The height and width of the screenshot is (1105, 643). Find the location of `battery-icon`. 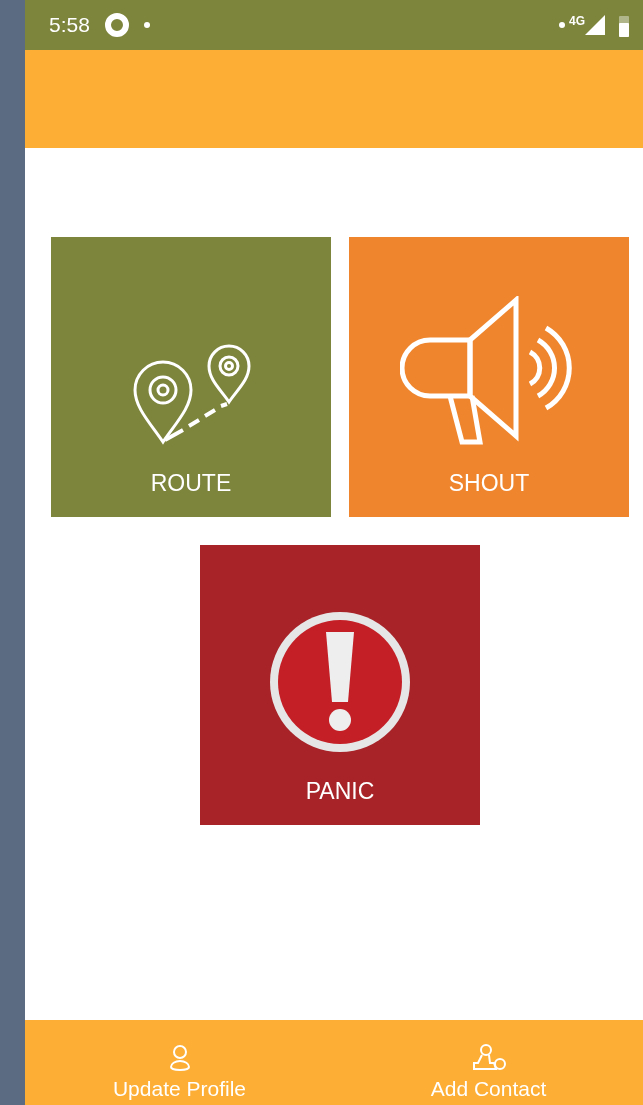

battery-icon is located at coordinates (624, 25).